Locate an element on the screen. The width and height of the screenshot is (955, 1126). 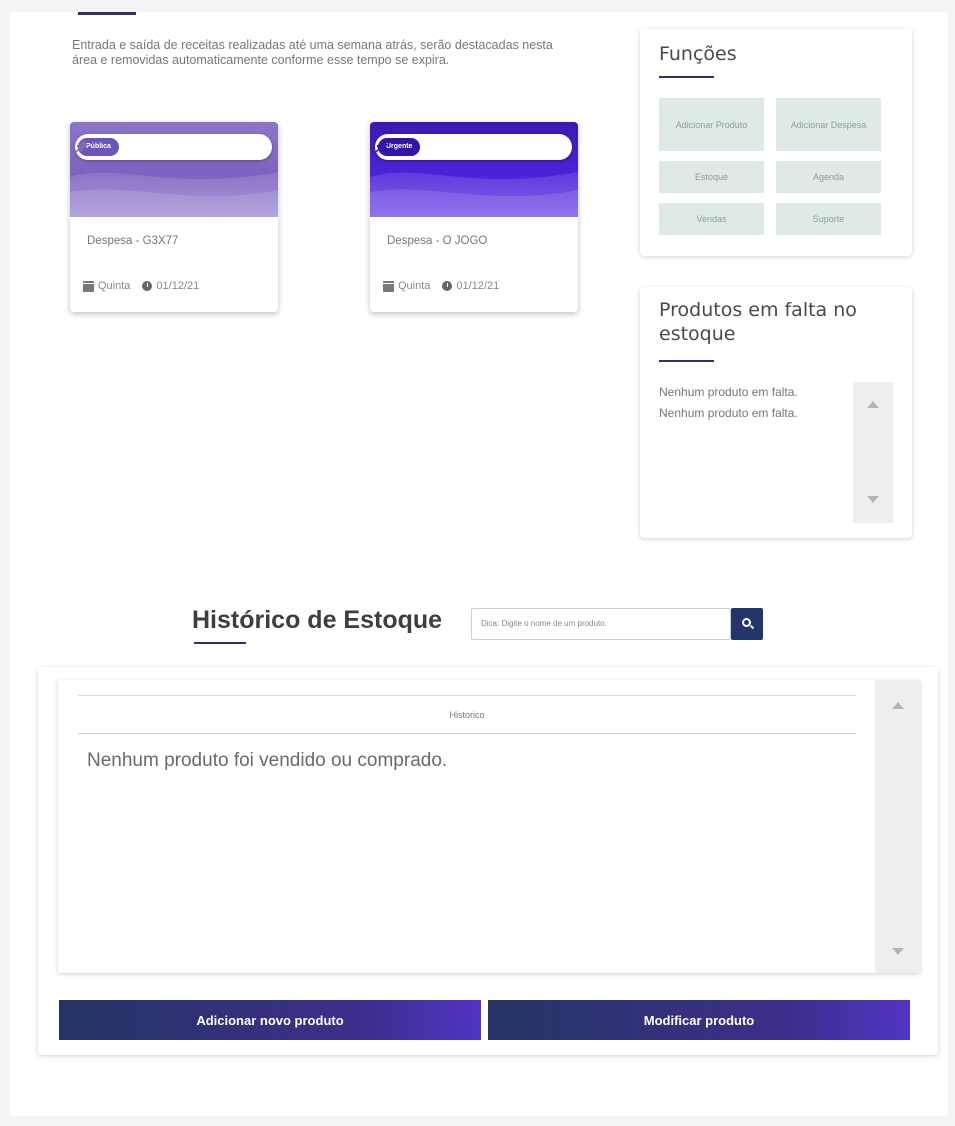
expense-card: Urgente Despesa - O JOGO Quinta 01/12/21 is located at coordinates (474, 217).